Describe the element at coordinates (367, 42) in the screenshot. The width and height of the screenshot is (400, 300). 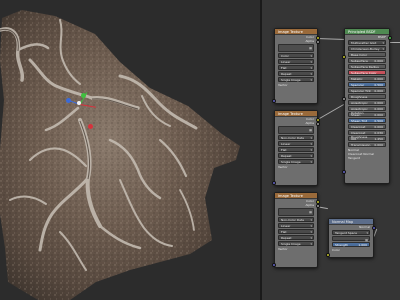
I see `distribution-dropdown: Multiscatter GGX` at that location.